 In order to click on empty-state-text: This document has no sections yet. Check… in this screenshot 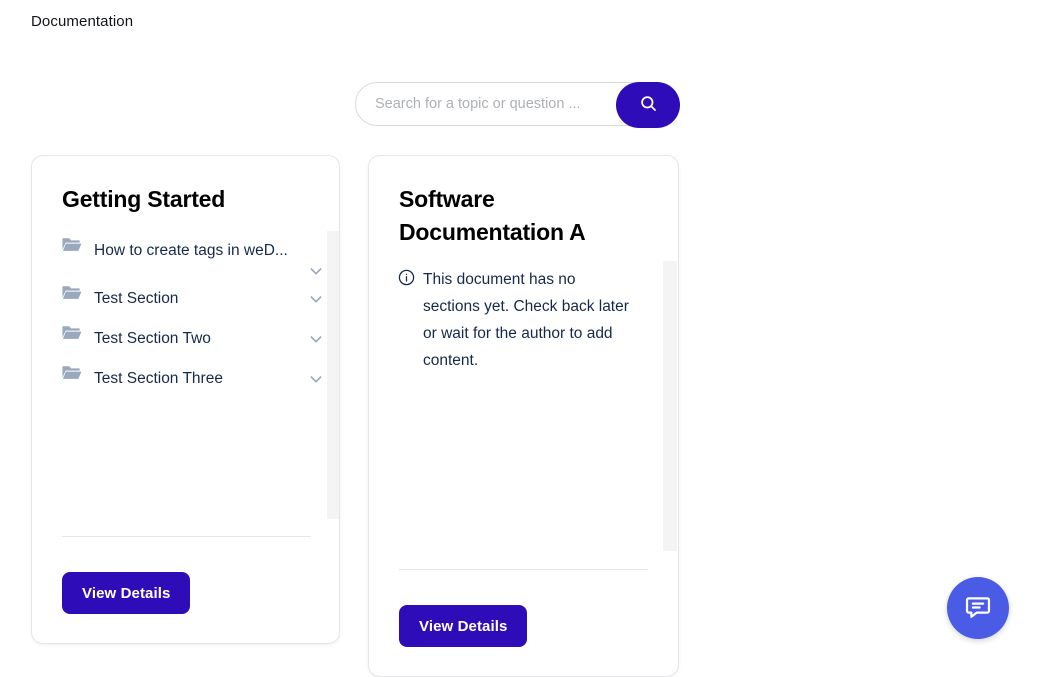, I will do `click(526, 320)`.